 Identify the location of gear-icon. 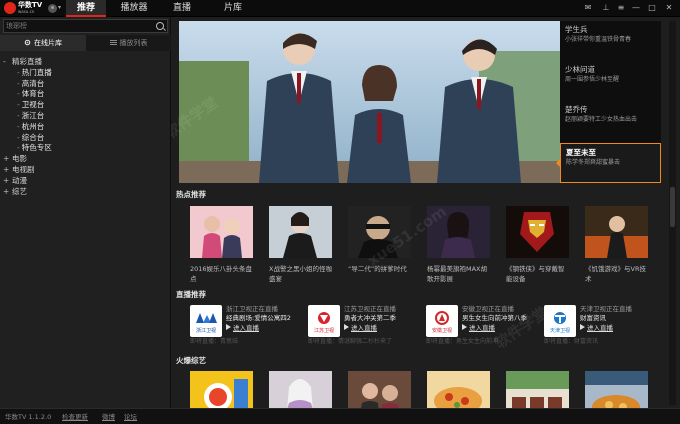
(27, 41).